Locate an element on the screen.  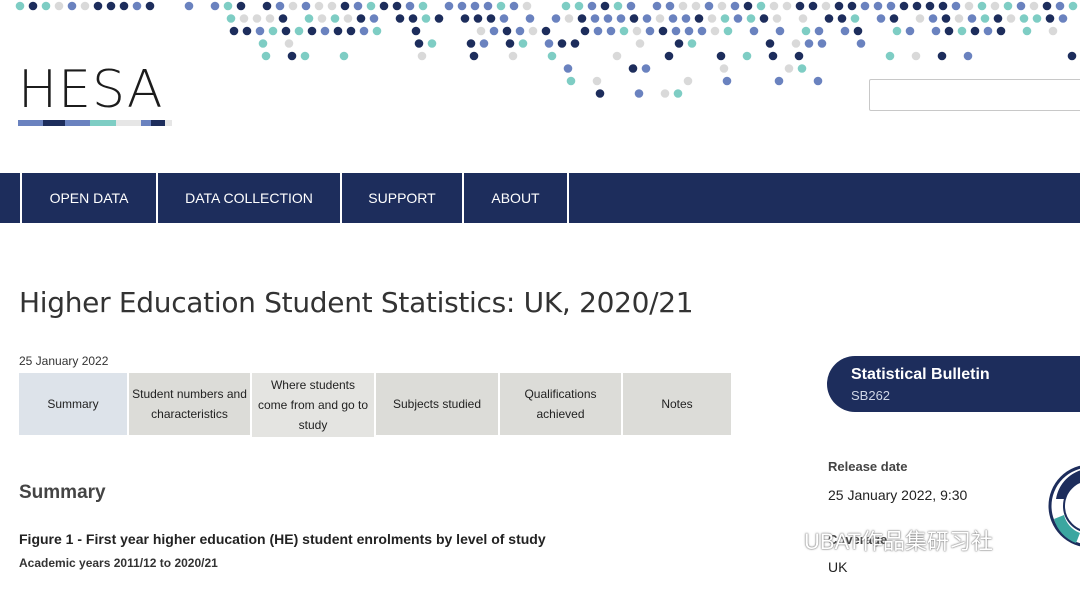
tab-label: Student numbers and characteristics is located at coordinates (189, 404).